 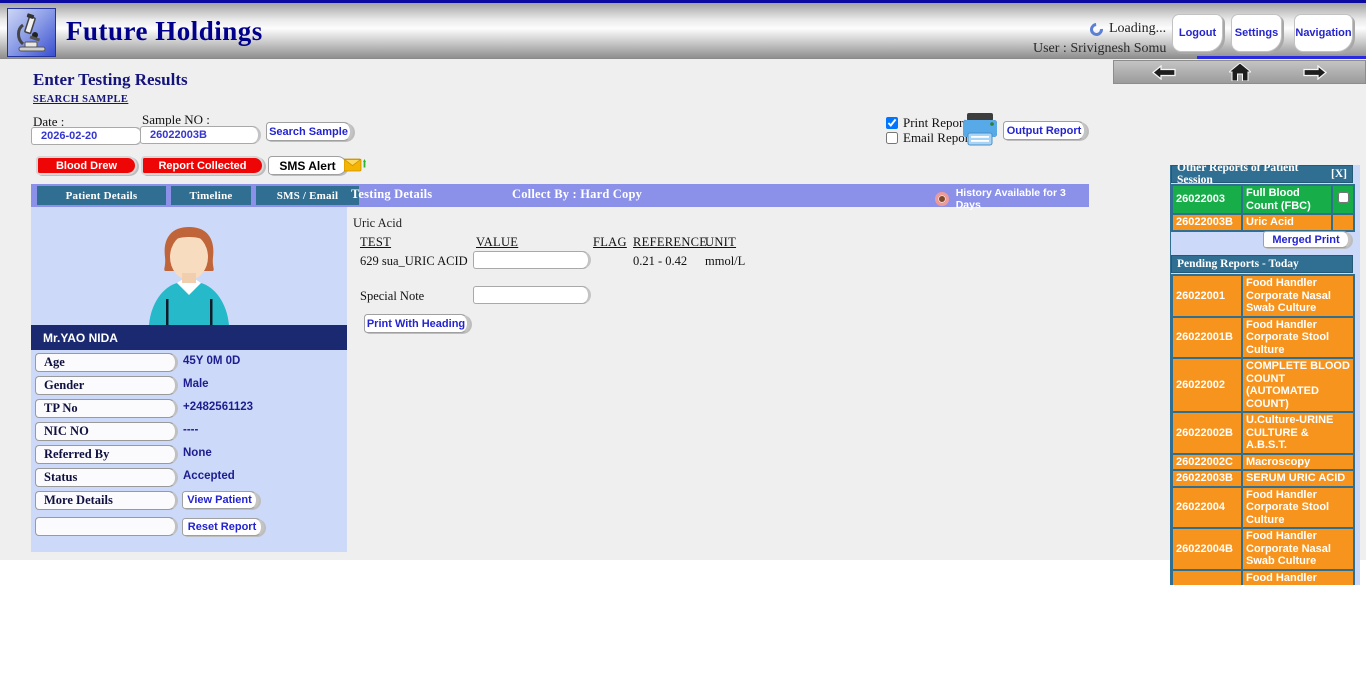 I want to click on report-name: U.Culture-URINE CULTURE & A.B.S.T., so click(x=1298, y=433).